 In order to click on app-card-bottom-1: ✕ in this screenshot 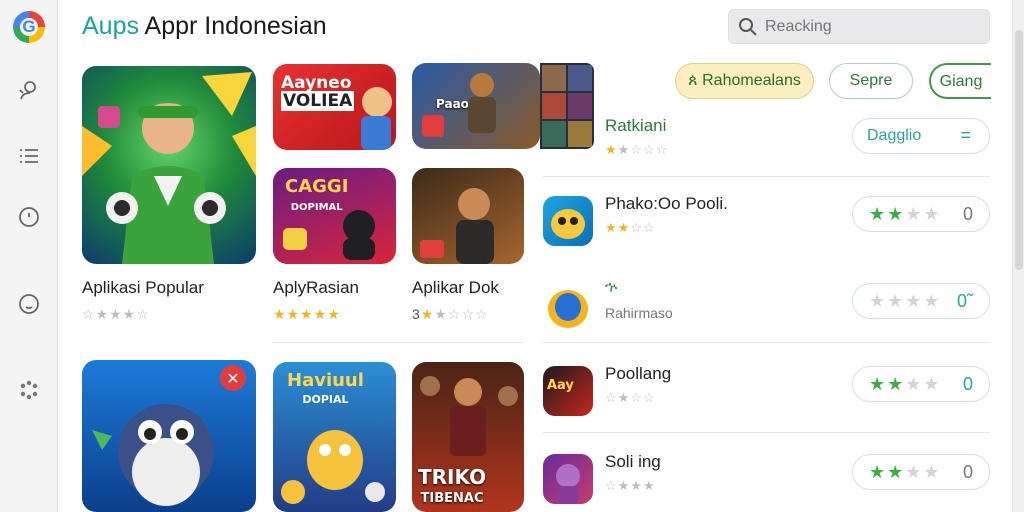, I will do `click(169, 436)`.